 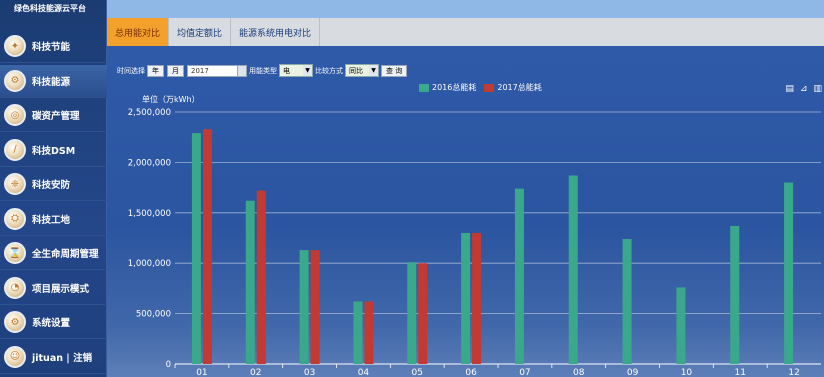 What do you see at coordinates (201, 372) in the screenshot?
I see `x-tick-label: 01` at bounding box center [201, 372].